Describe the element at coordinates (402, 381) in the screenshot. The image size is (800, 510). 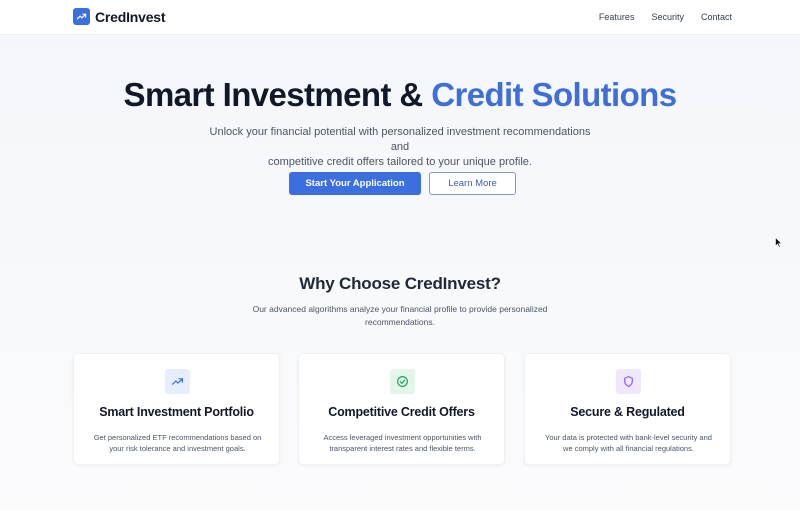
I see `check-circle-icon` at that location.